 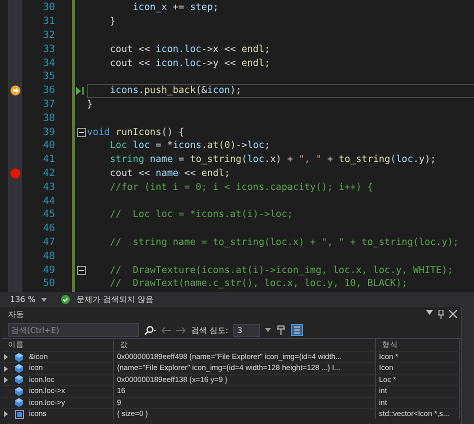 What do you see at coordinates (150, 330) in the screenshot?
I see `search-icon` at bounding box center [150, 330].